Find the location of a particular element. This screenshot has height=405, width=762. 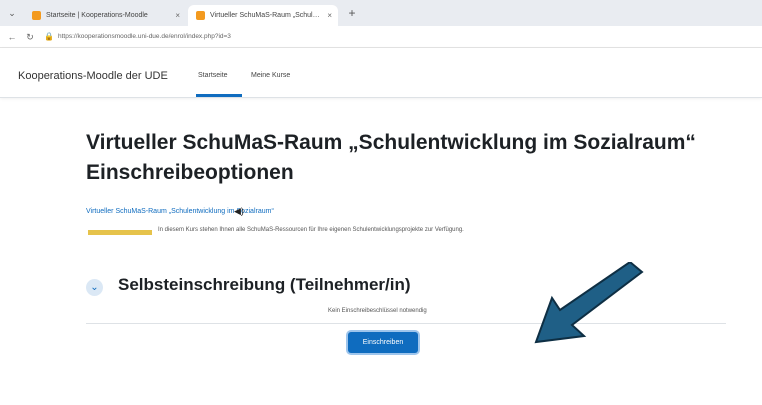

enrol-button: Einschreiben is located at coordinates (383, 342).